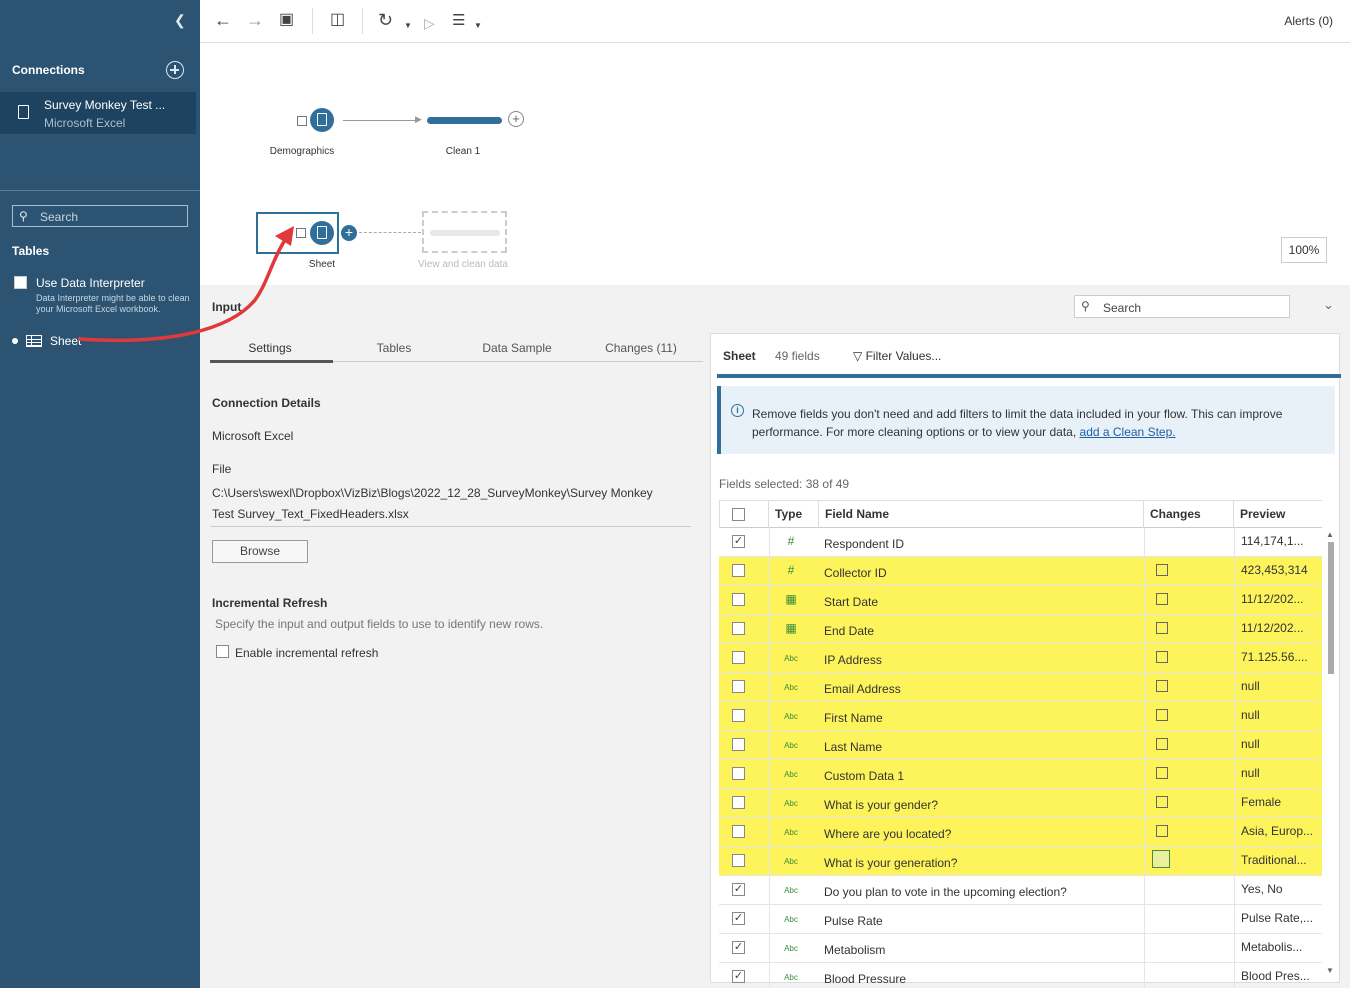 Image resolution: width=1350 pixels, height=988 pixels. I want to click on clean1-node, so click(464, 120).